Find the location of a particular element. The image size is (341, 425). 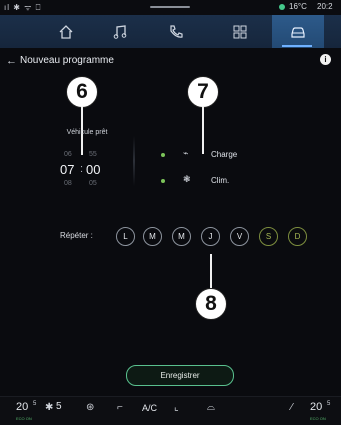

day-lundi: L is located at coordinates (125, 236).